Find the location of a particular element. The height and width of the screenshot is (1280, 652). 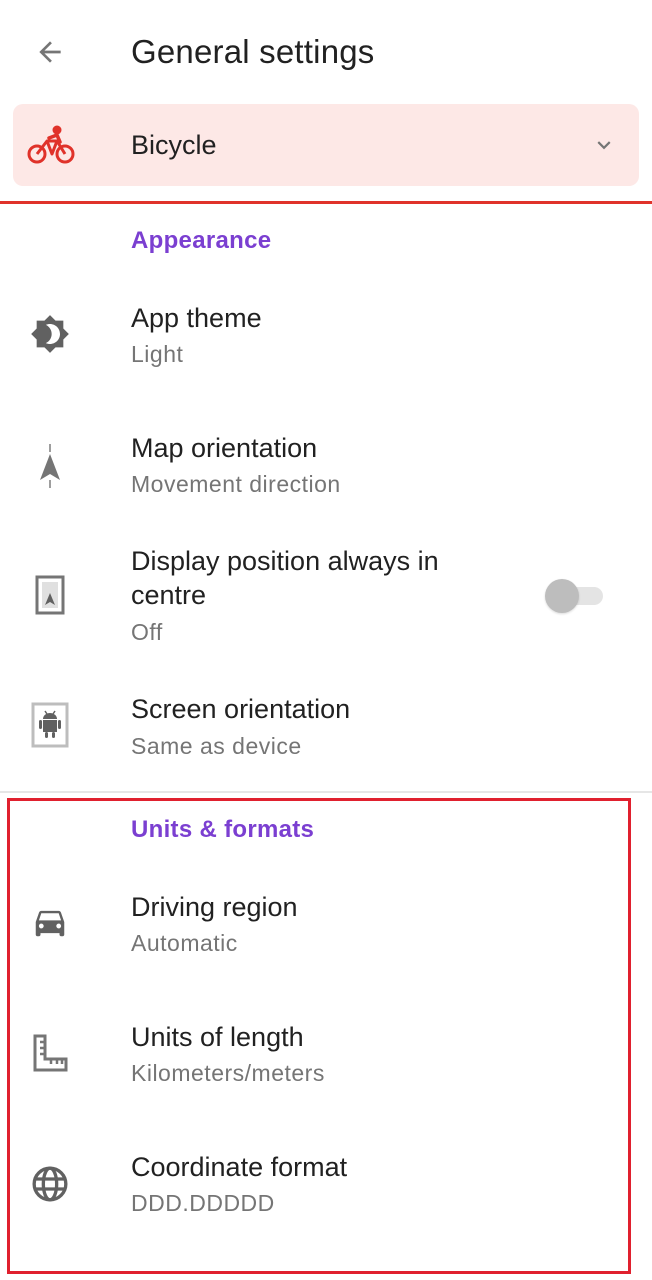

car-icon is located at coordinates (50, 922).